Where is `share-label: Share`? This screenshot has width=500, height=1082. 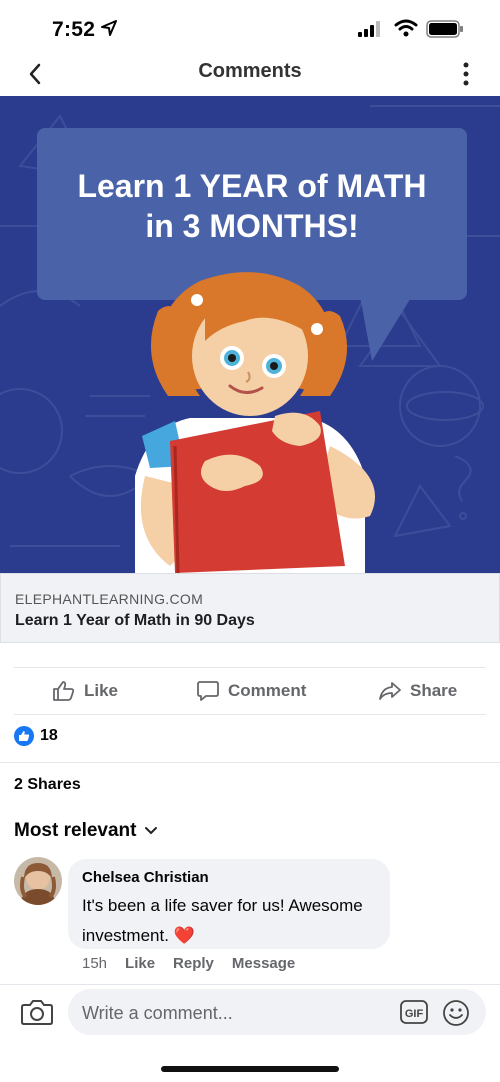
share-label: Share is located at coordinates (434, 690).